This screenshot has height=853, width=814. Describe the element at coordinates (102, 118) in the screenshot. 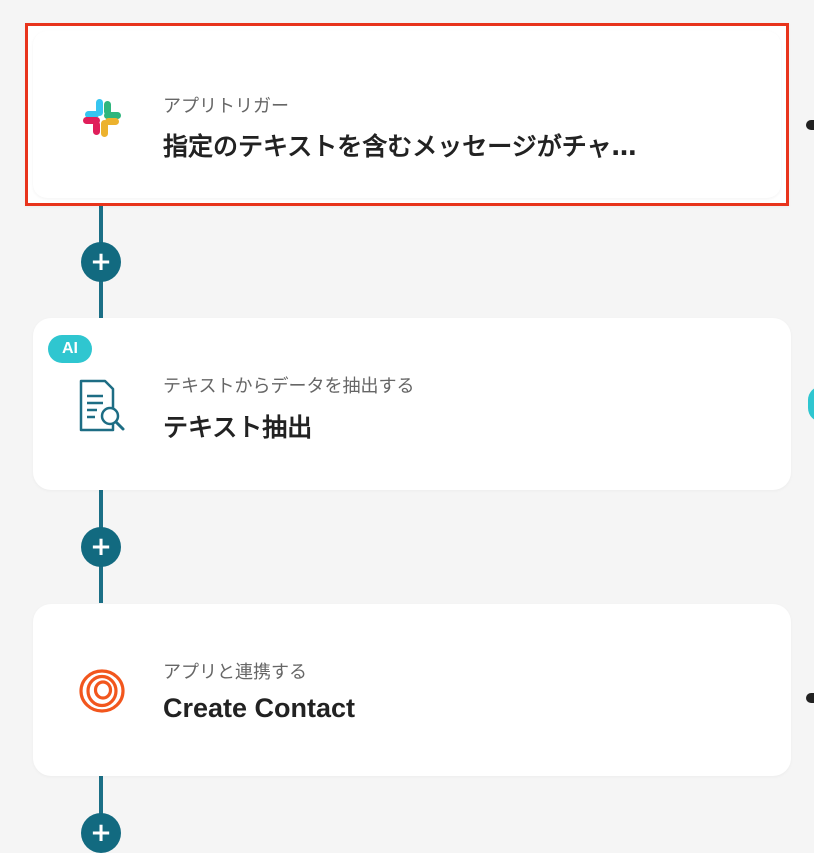

I see `slack-icon` at that location.